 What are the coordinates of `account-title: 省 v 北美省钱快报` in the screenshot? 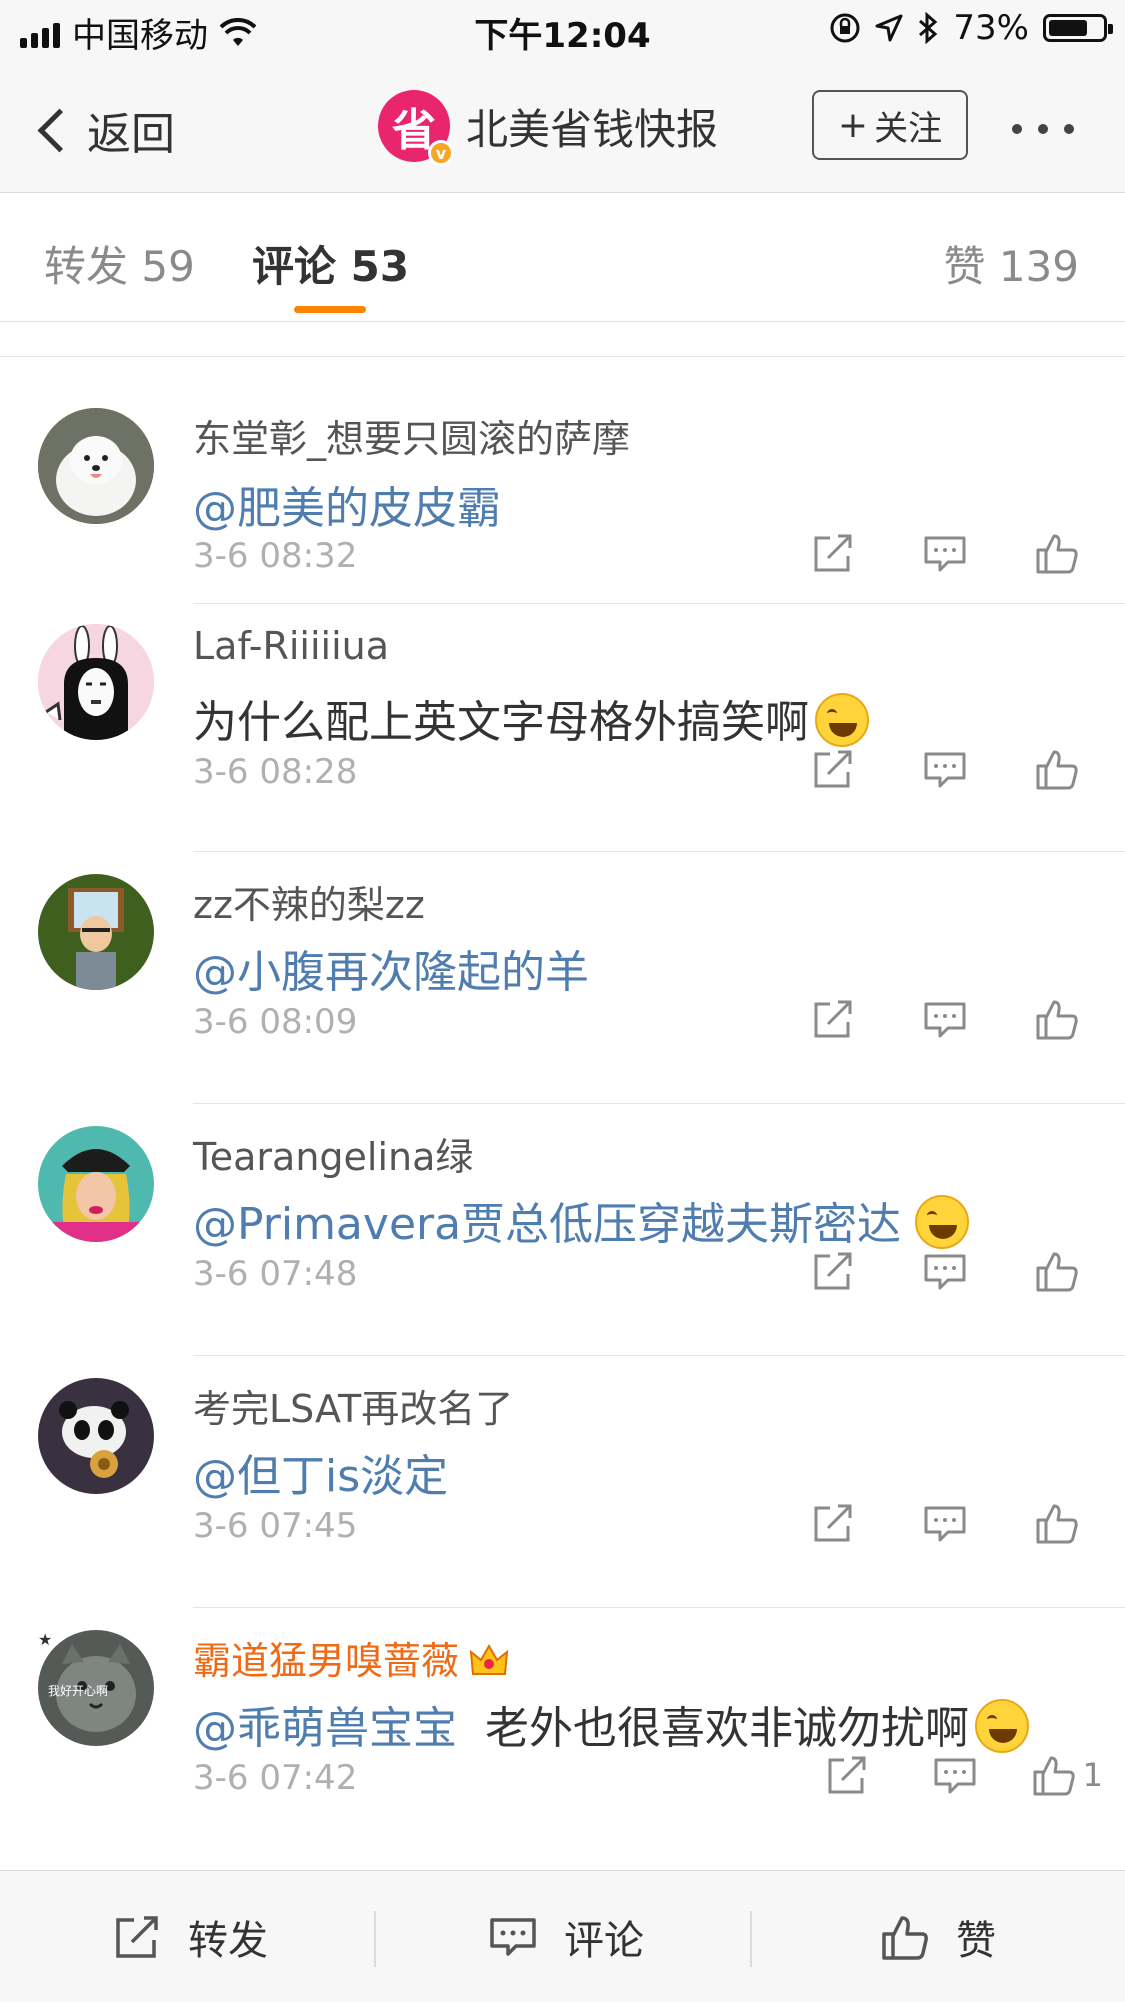 It's located at (548, 128).